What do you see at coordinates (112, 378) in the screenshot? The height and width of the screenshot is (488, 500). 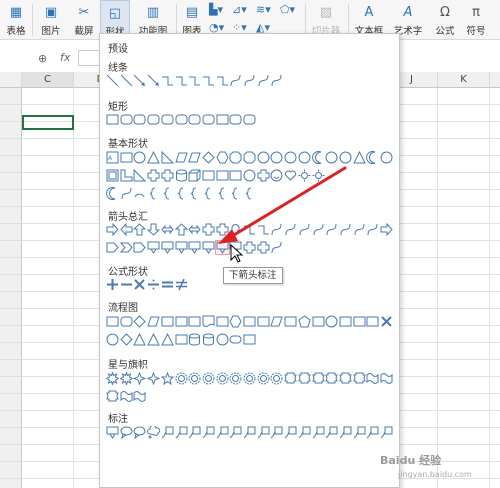 I see `shape-burst` at bounding box center [112, 378].